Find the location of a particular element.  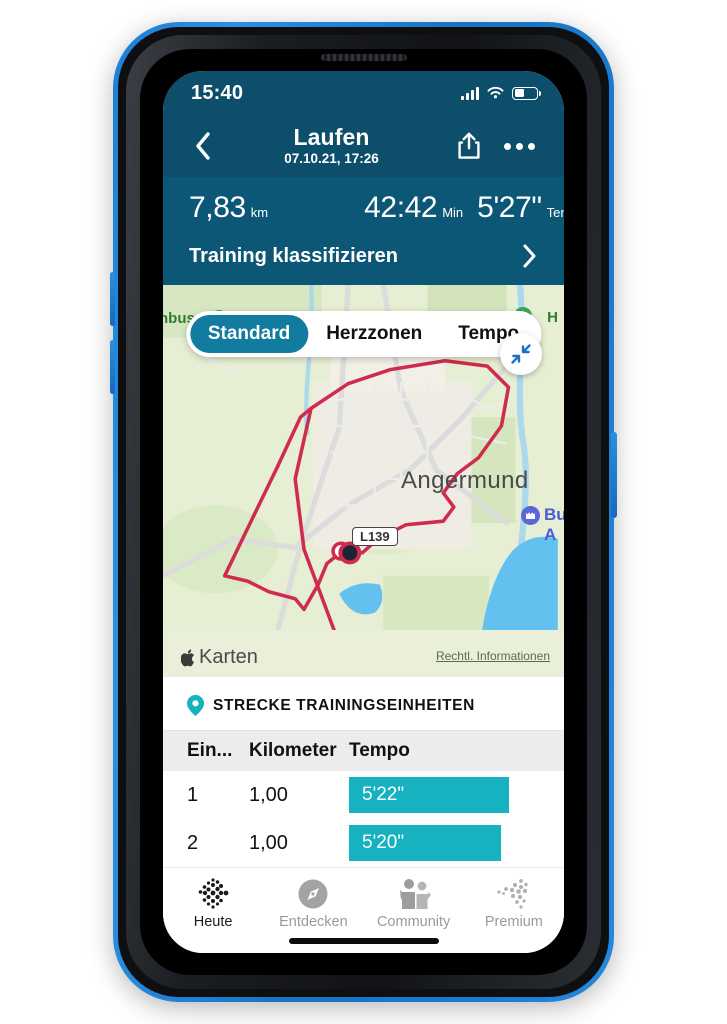

tab-premium: Premium is located at coordinates (514, 903).